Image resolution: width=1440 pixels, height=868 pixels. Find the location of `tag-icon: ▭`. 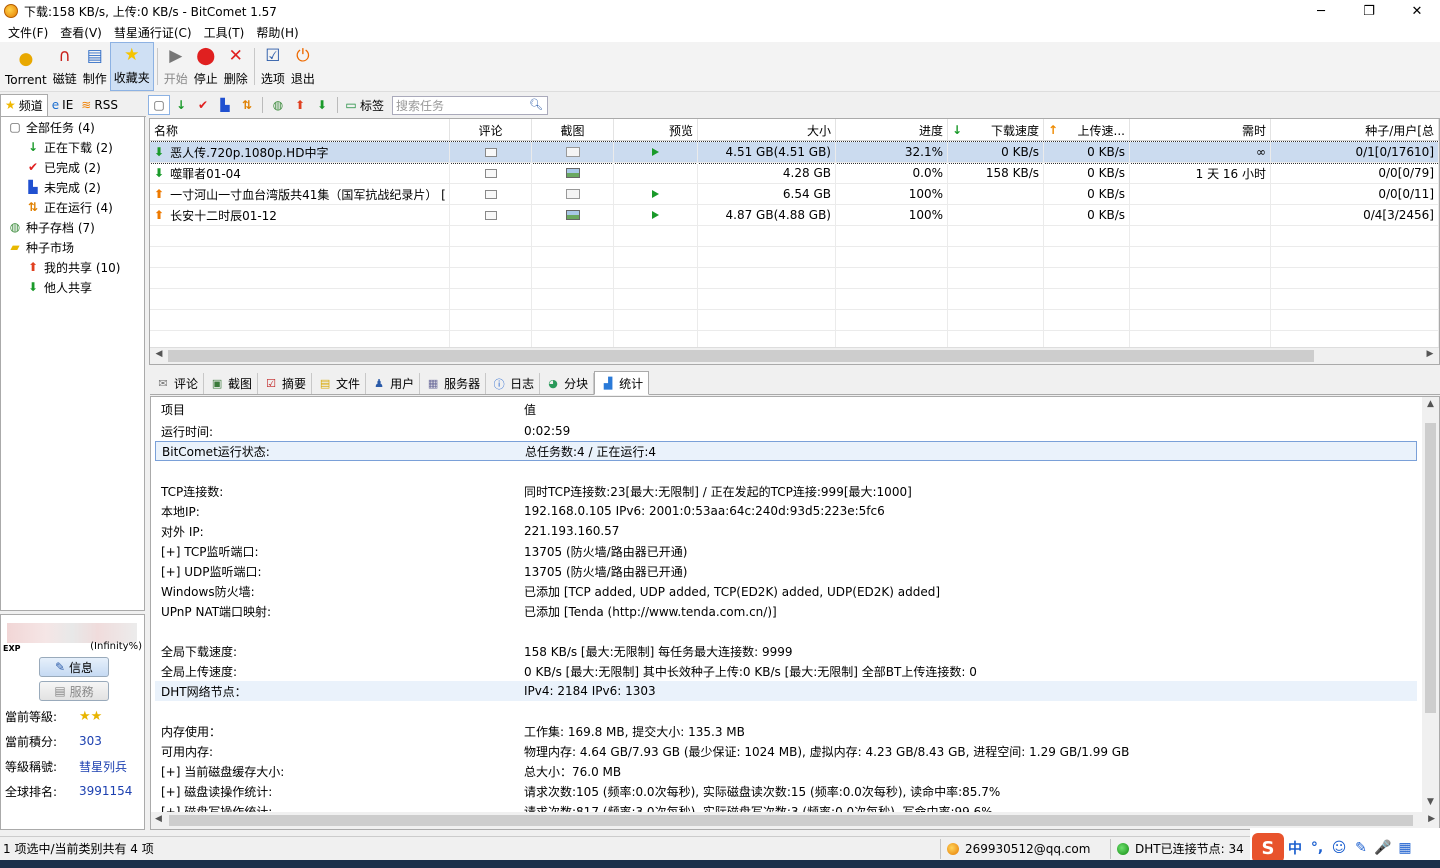

tag-icon: ▭ is located at coordinates (351, 105).